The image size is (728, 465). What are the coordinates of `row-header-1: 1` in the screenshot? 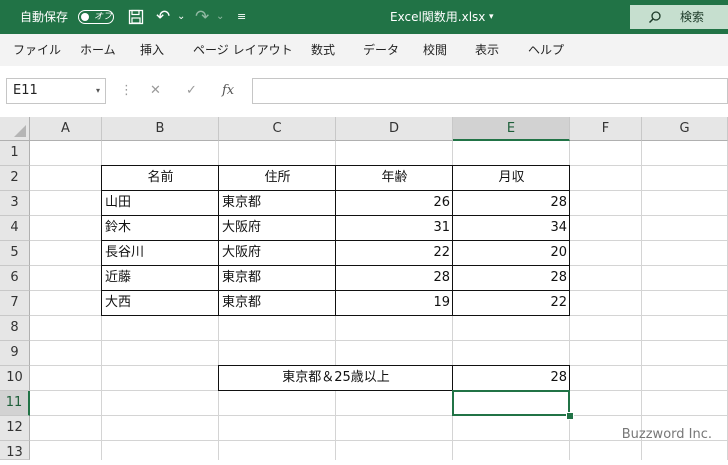 It's located at (15, 153).